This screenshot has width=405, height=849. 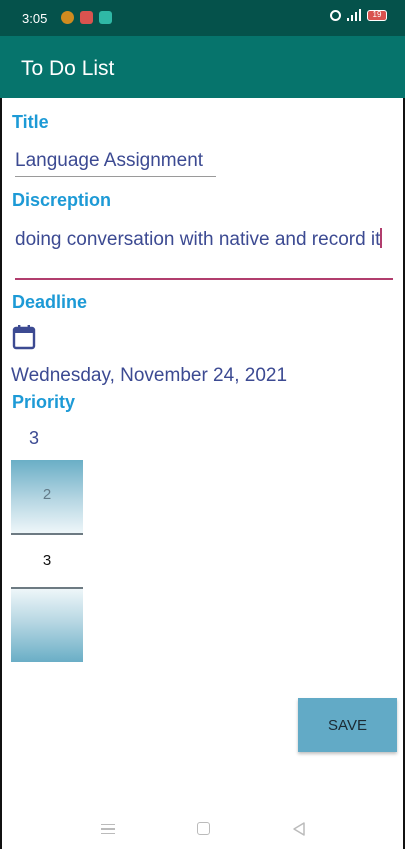 What do you see at coordinates (34, 438) in the screenshot?
I see `priority-value: 3` at bounding box center [34, 438].